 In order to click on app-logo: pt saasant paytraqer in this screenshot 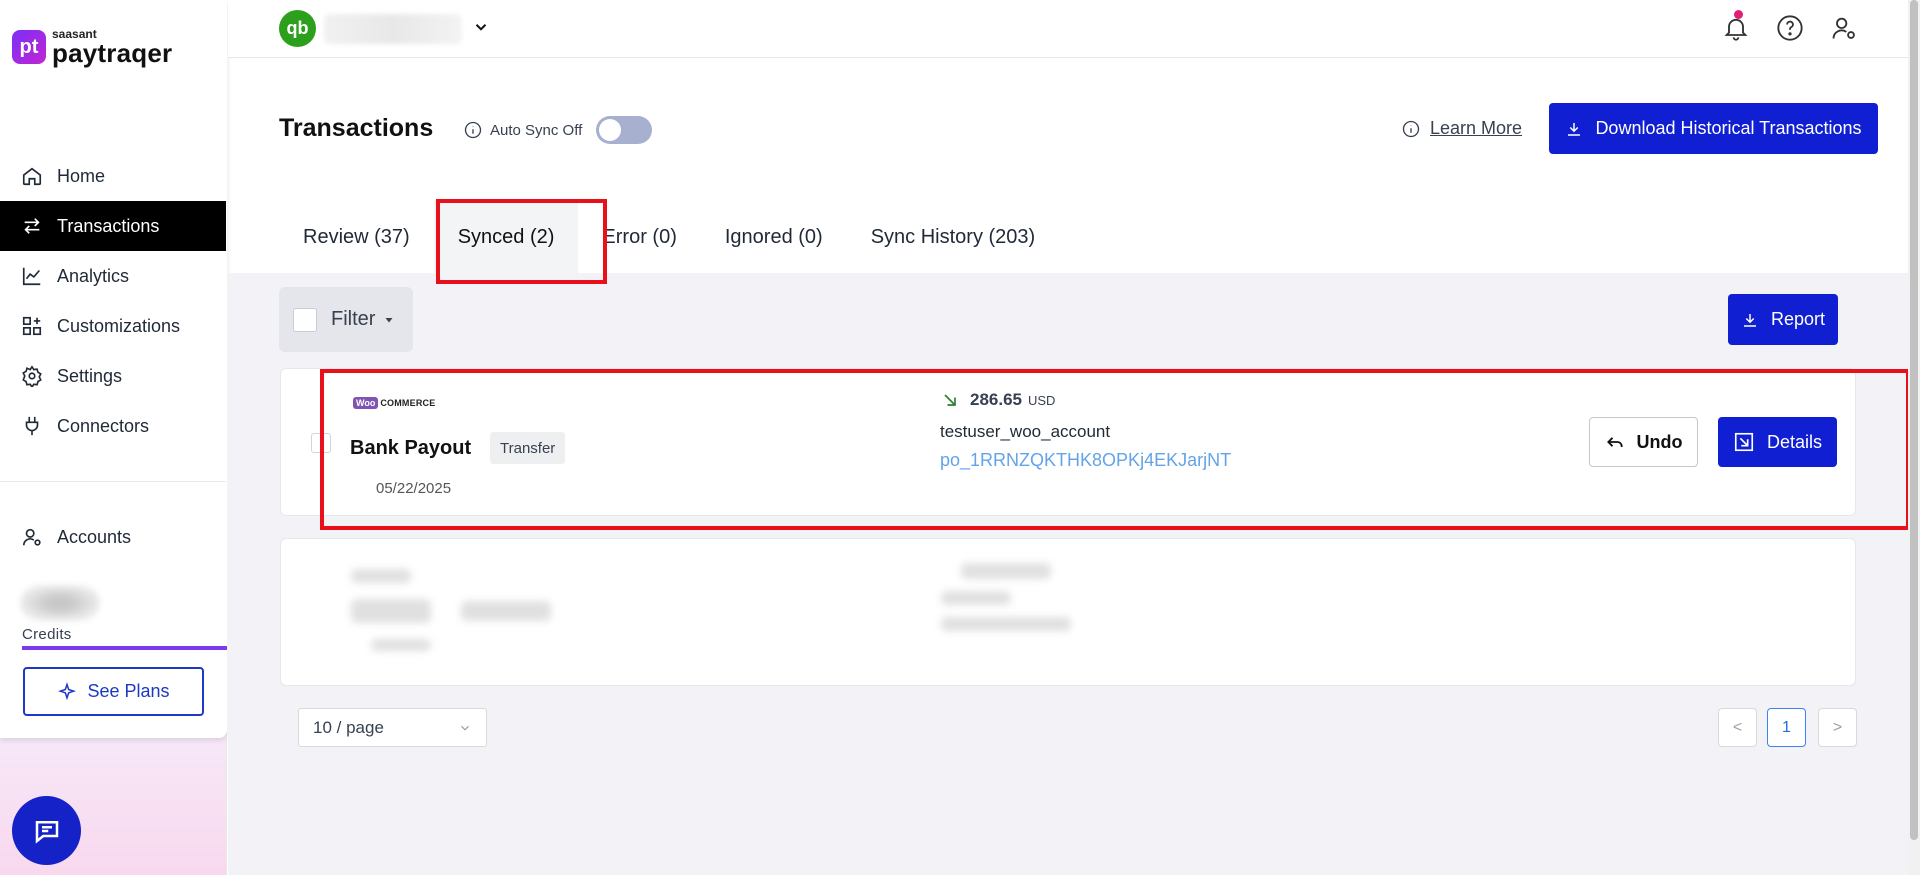, I will do `click(92, 47)`.